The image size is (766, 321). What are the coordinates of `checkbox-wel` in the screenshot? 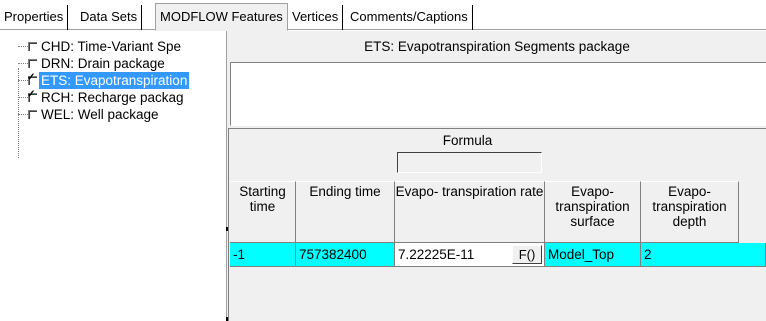 It's located at (32, 114).